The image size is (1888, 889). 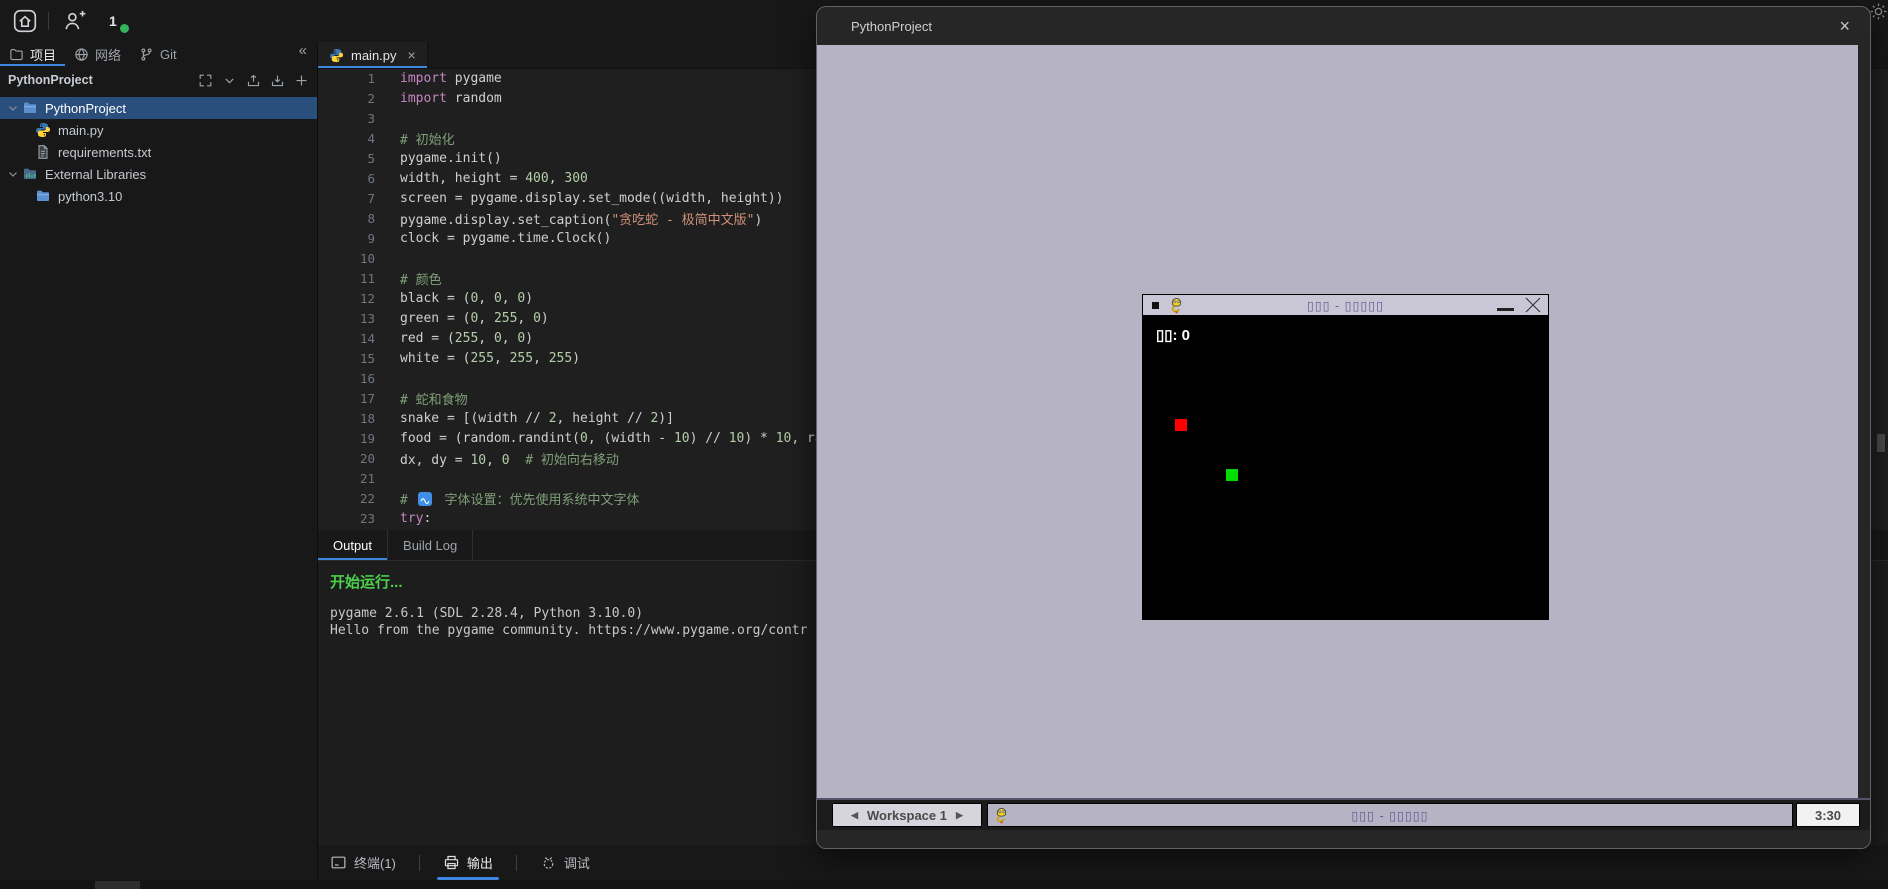 What do you see at coordinates (124, 28) in the screenshot?
I see `online-status-dot` at bounding box center [124, 28].